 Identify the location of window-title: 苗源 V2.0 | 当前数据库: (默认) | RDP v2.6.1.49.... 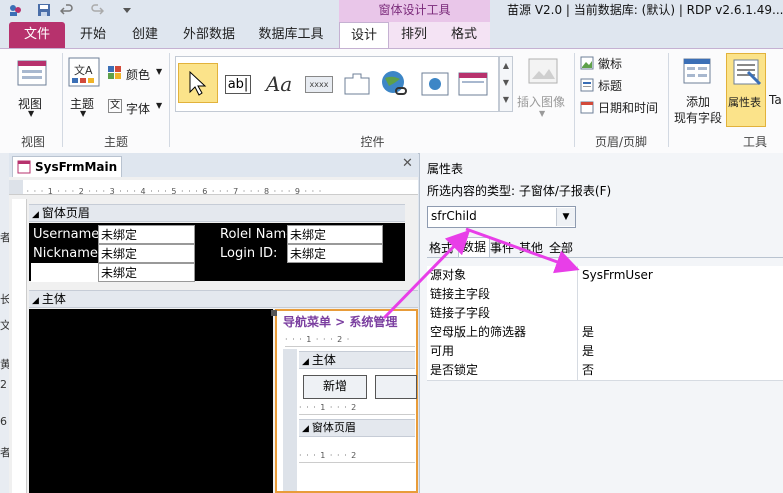
(645, 10).